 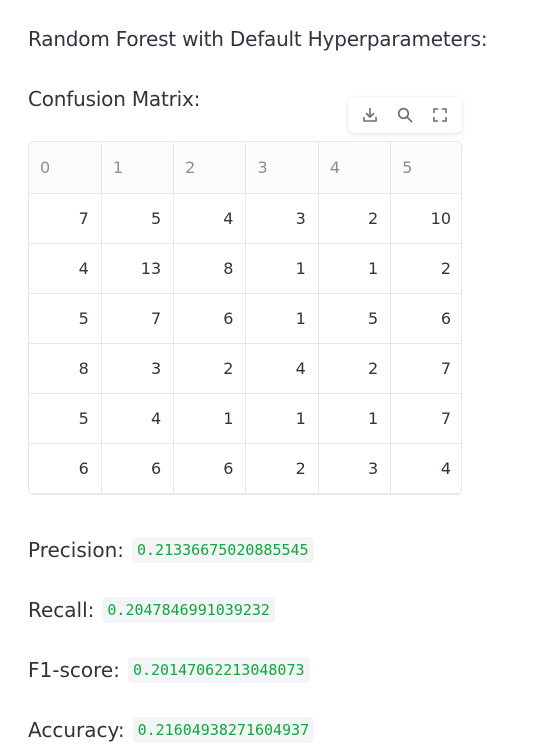 I want to click on dataframe-toolbar, so click(x=405, y=115).